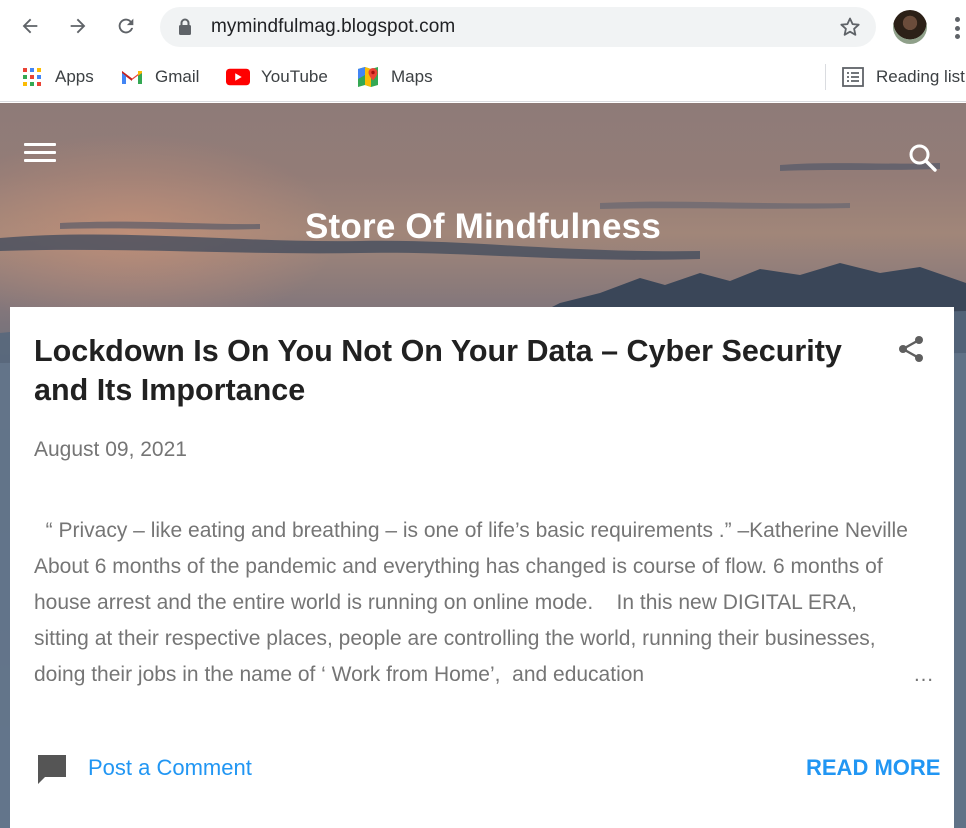 This screenshot has height=828, width=966. I want to click on bookmark-star-icon, so click(850, 27).